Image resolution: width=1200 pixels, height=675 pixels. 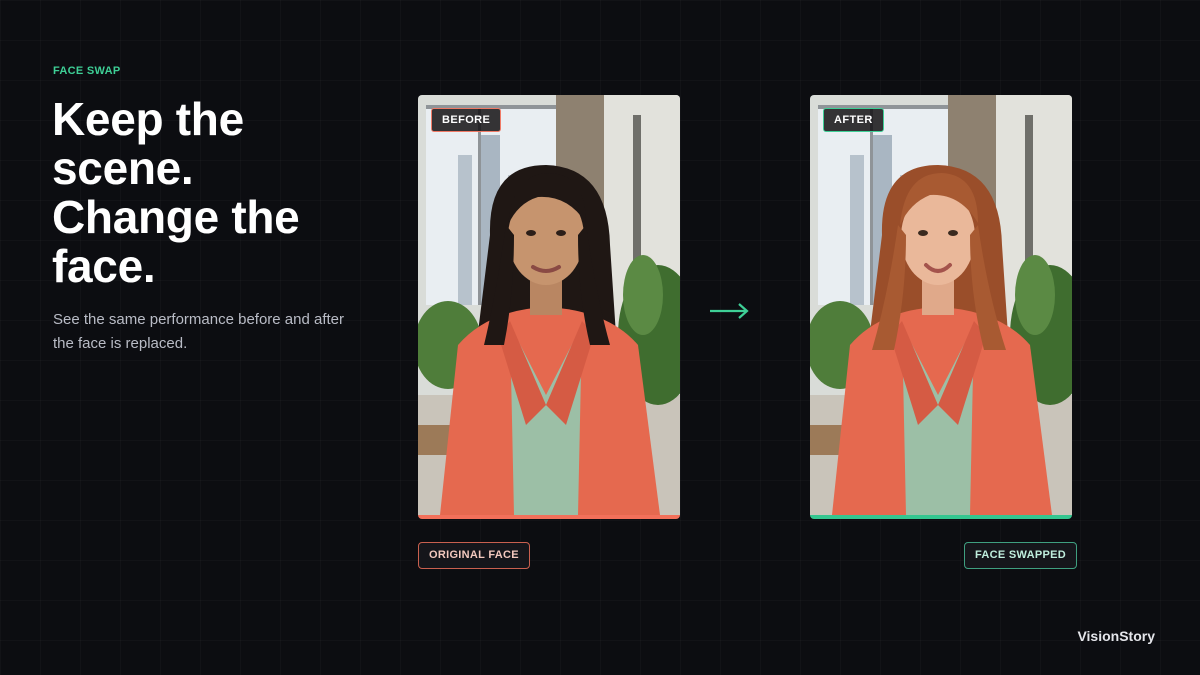 I want to click on face-swapped-caption: FACE SWAPPED, so click(x=1021, y=555).